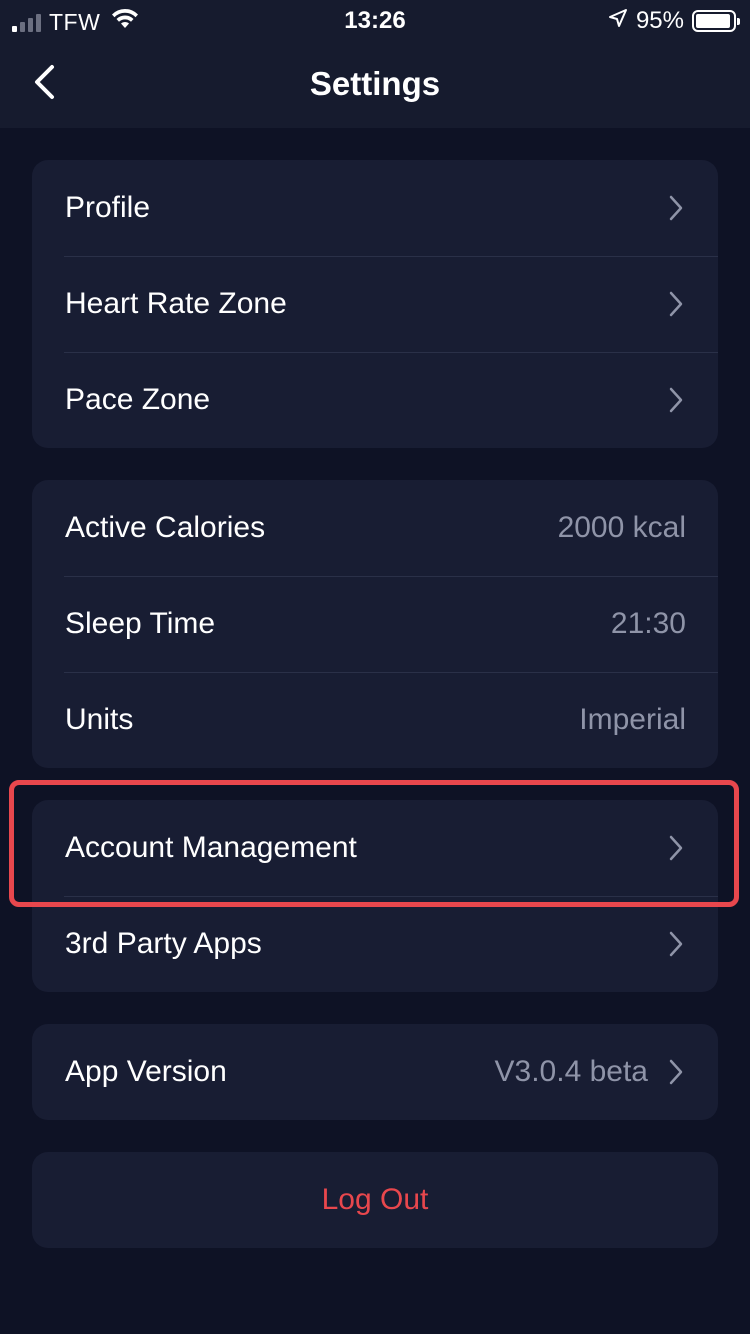 The height and width of the screenshot is (1334, 750). What do you see at coordinates (571, 1071) in the screenshot?
I see `row-value: V3.0.4 beta` at bounding box center [571, 1071].